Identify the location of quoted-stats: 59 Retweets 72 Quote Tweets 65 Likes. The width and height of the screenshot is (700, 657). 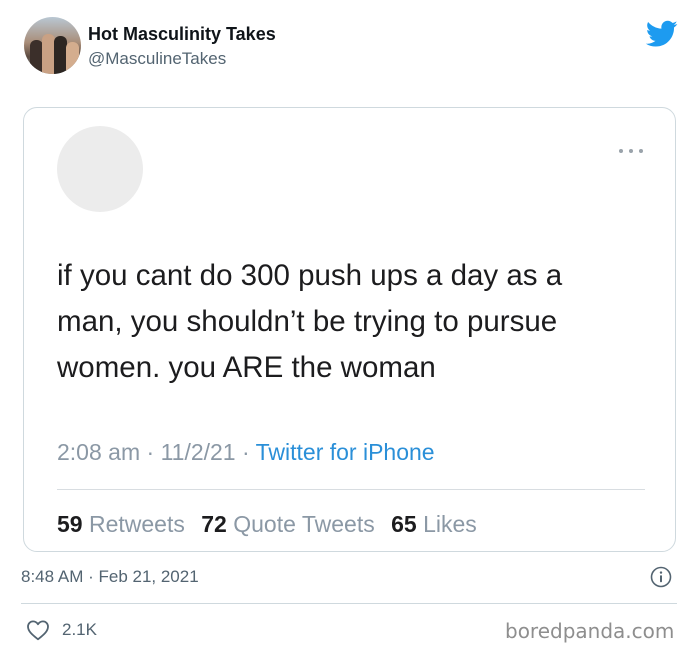
(267, 524).